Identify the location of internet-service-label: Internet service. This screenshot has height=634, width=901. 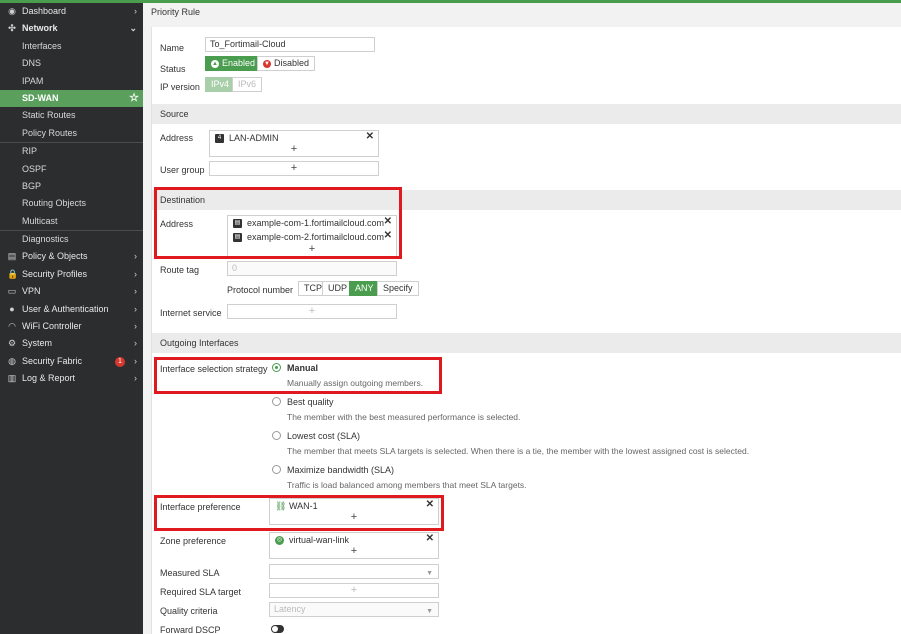
(191, 313).